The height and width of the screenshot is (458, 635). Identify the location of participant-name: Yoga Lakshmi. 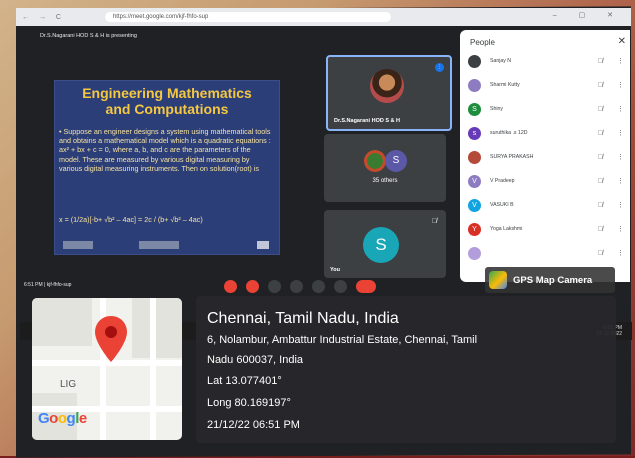
(506, 229).